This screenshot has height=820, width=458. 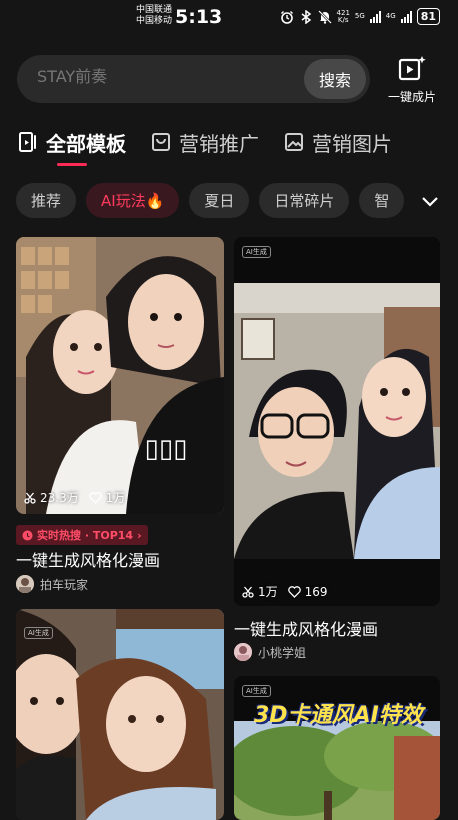 I want to click on status-icons: 421 K/s 5G 4G 81, so click(x=360, y=16).